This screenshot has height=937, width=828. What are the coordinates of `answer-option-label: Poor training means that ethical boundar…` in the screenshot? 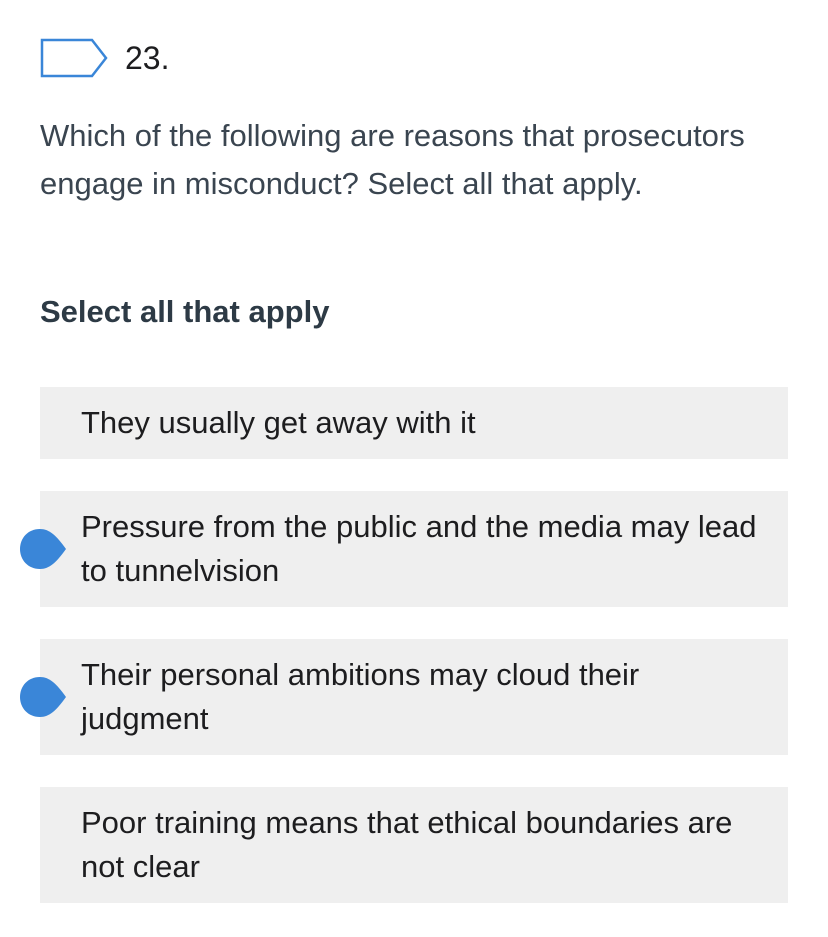 It's located at (407, 844).